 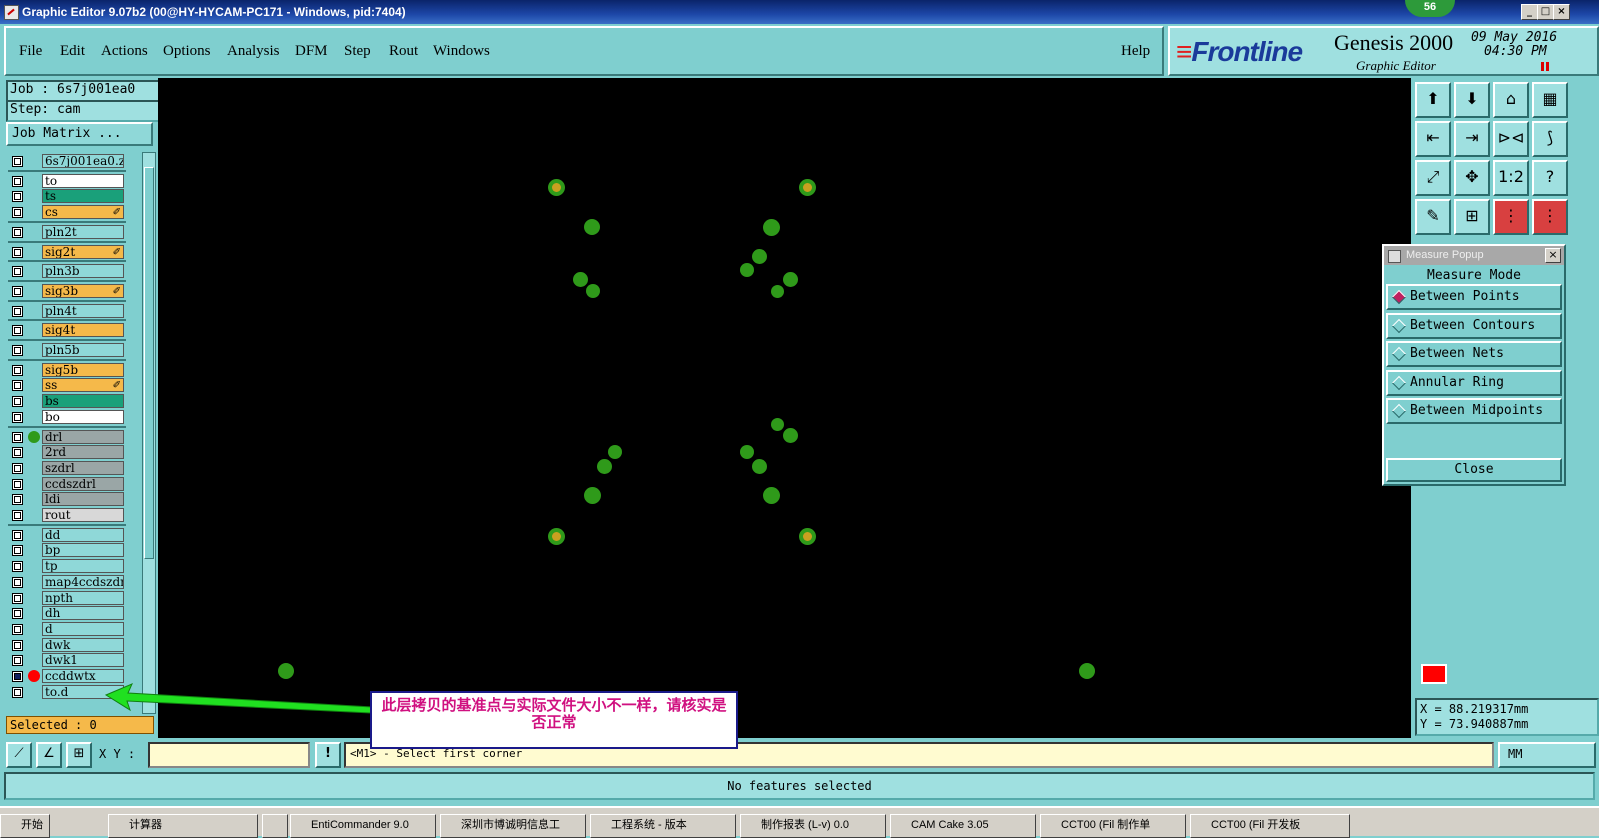 I want to click on pan-right-icon: ⇥, so click(x=1472, y=139).